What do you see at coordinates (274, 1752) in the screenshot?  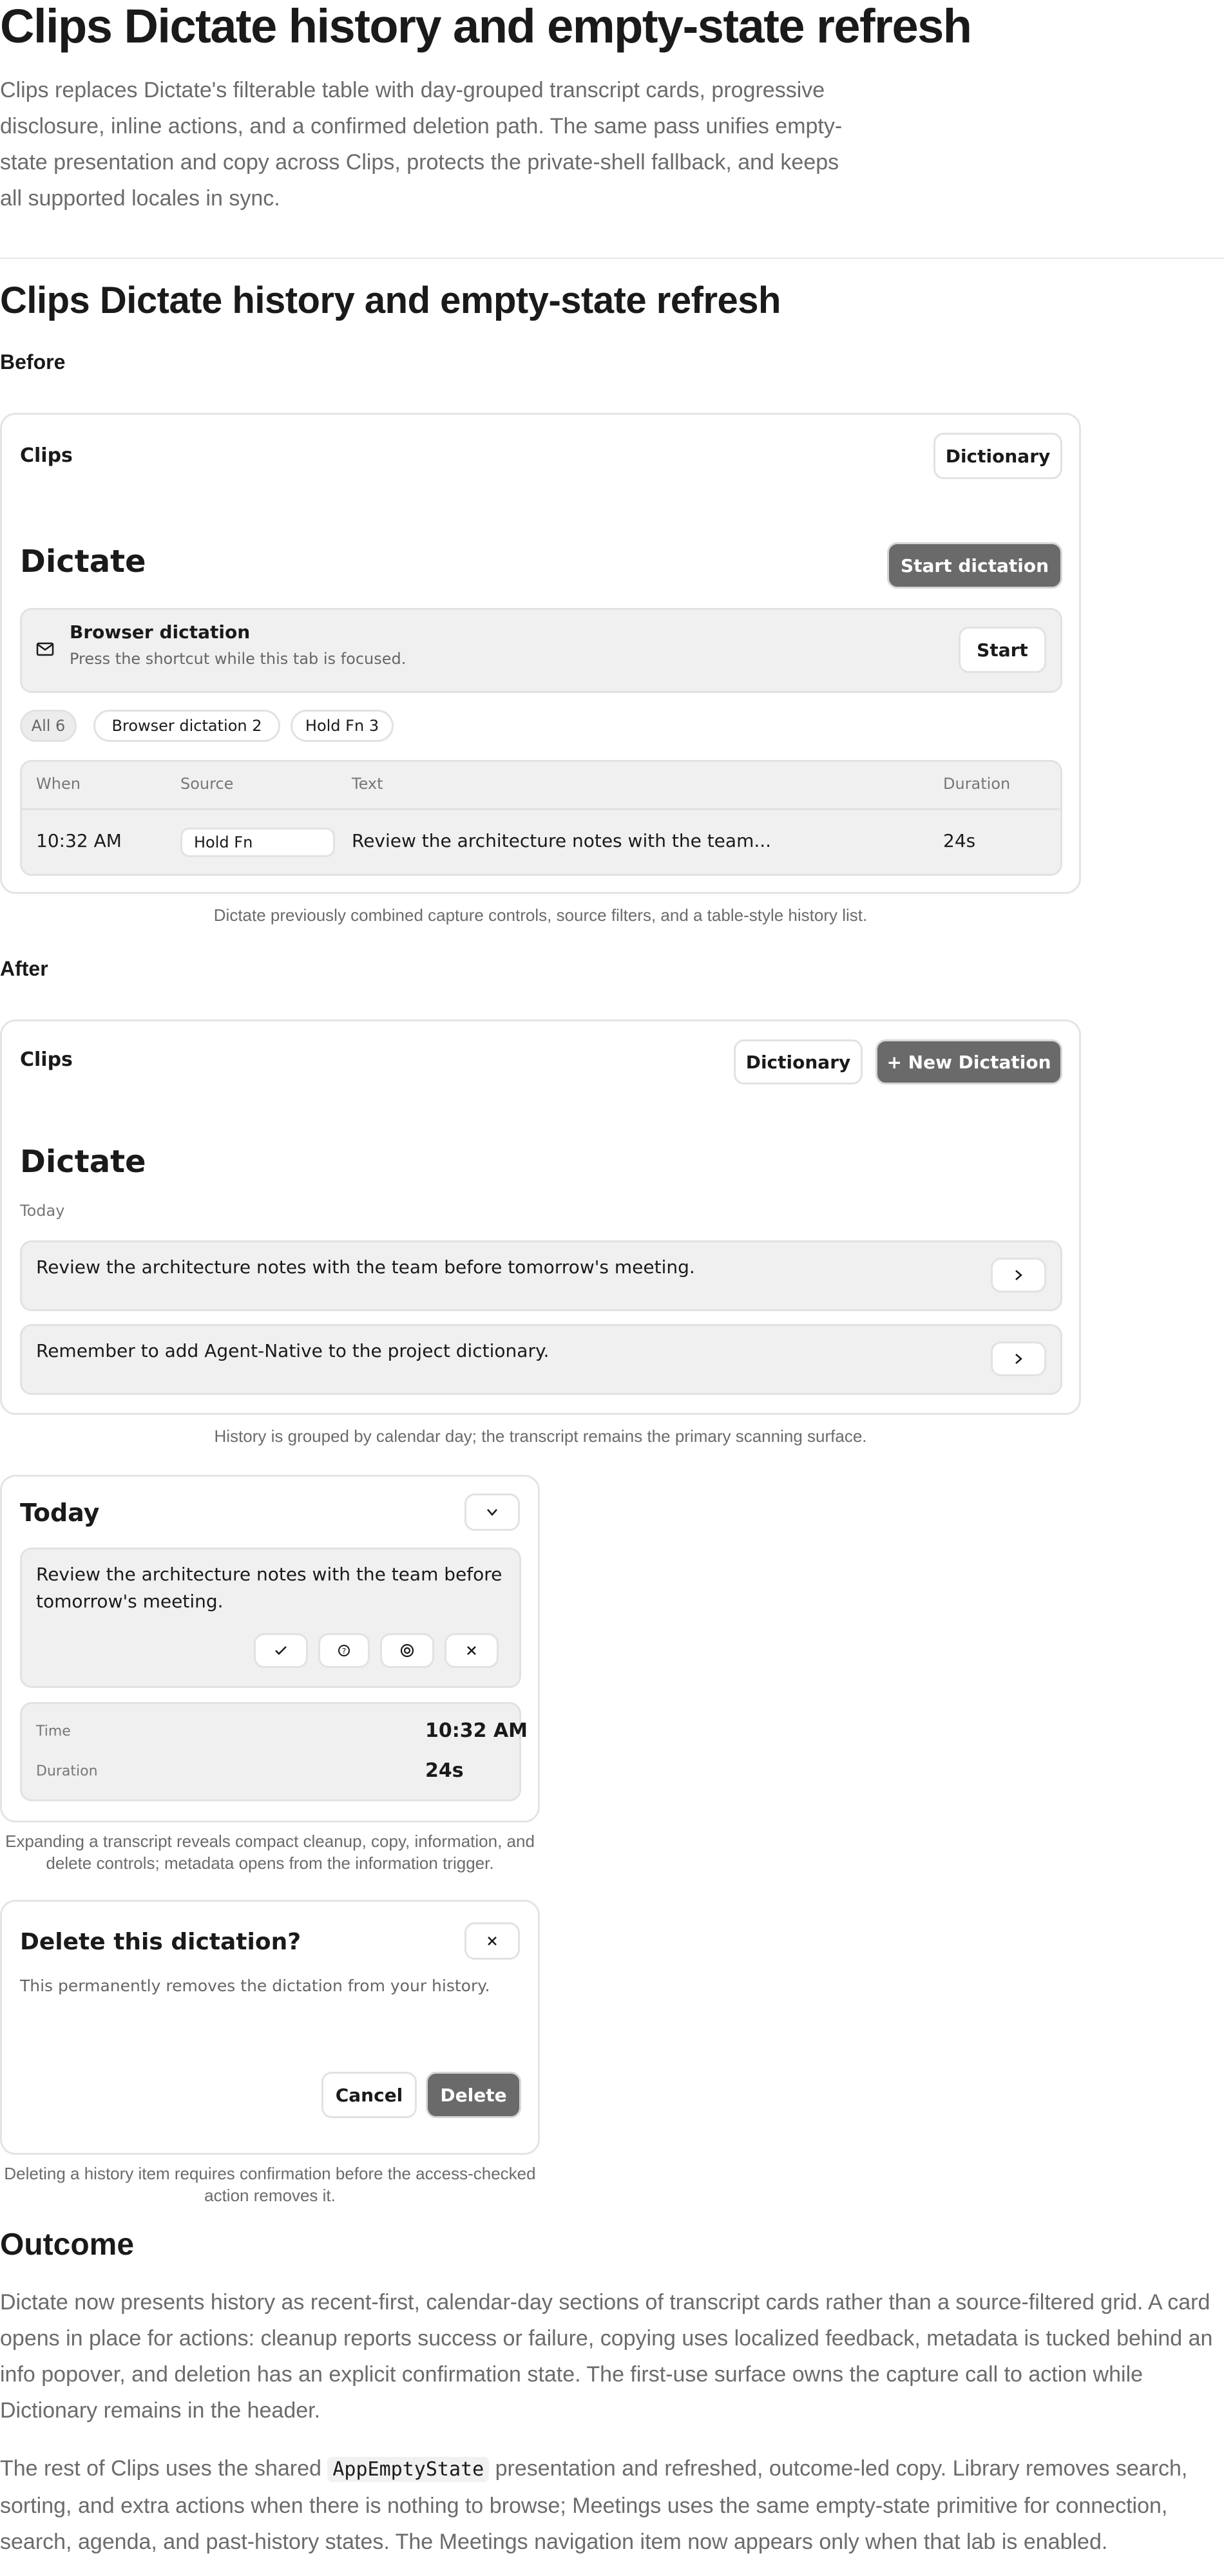 I see `metadata-panel: Time 10:32 AM Duration 24s` at bounding box center [274, 1752].